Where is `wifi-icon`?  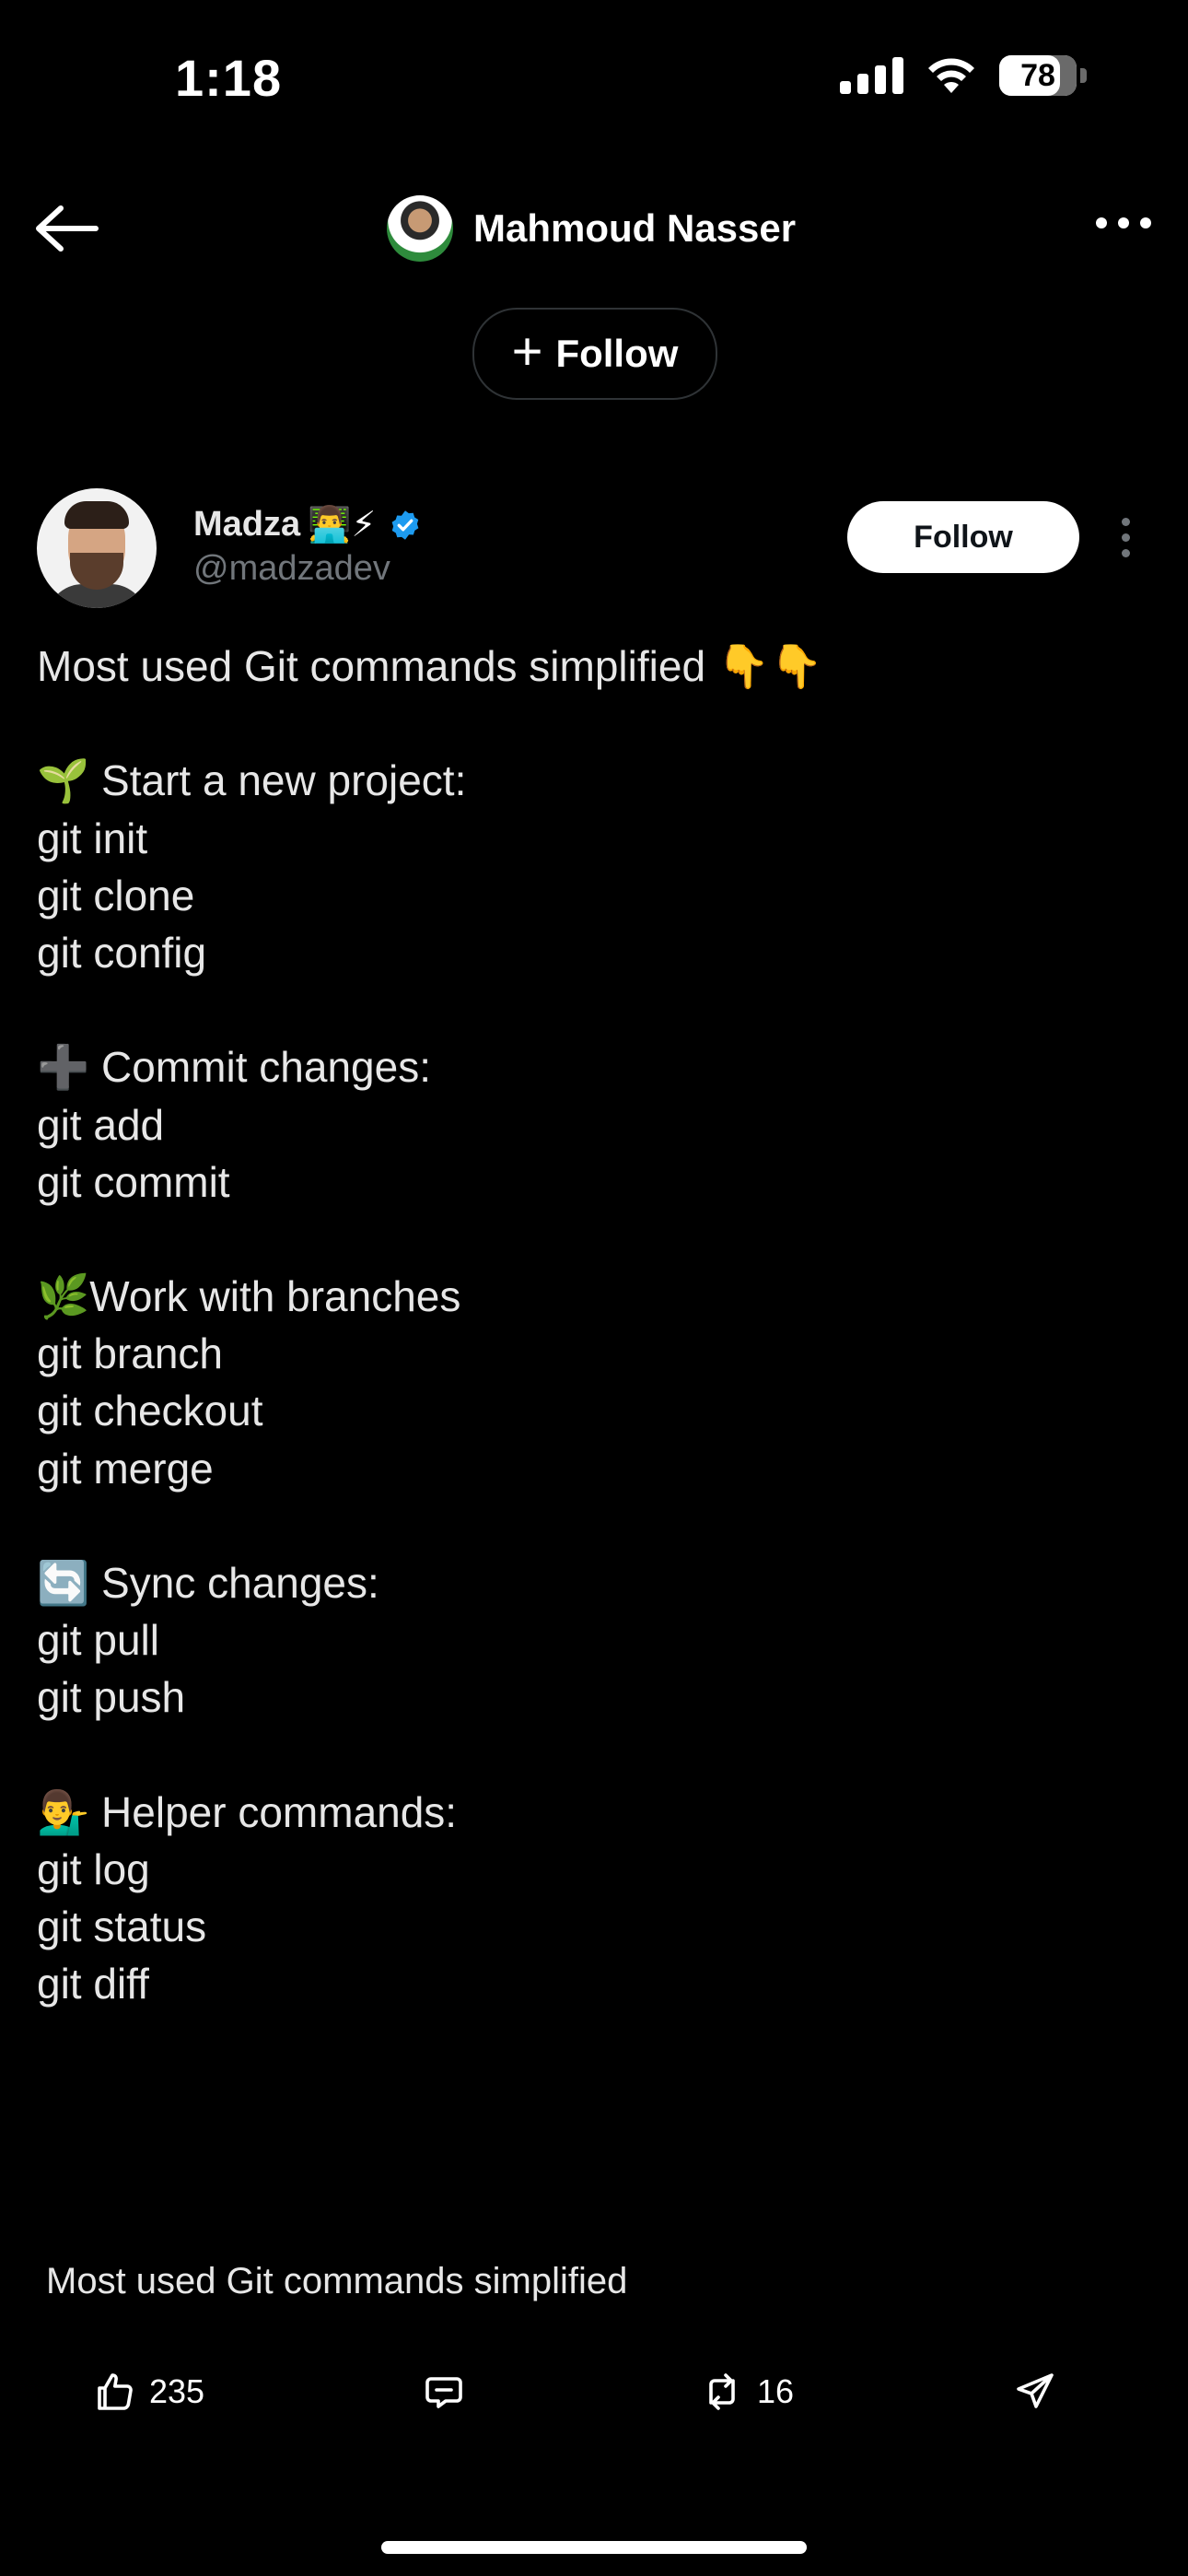 wifi-icon is located at coordinates (951, 75).